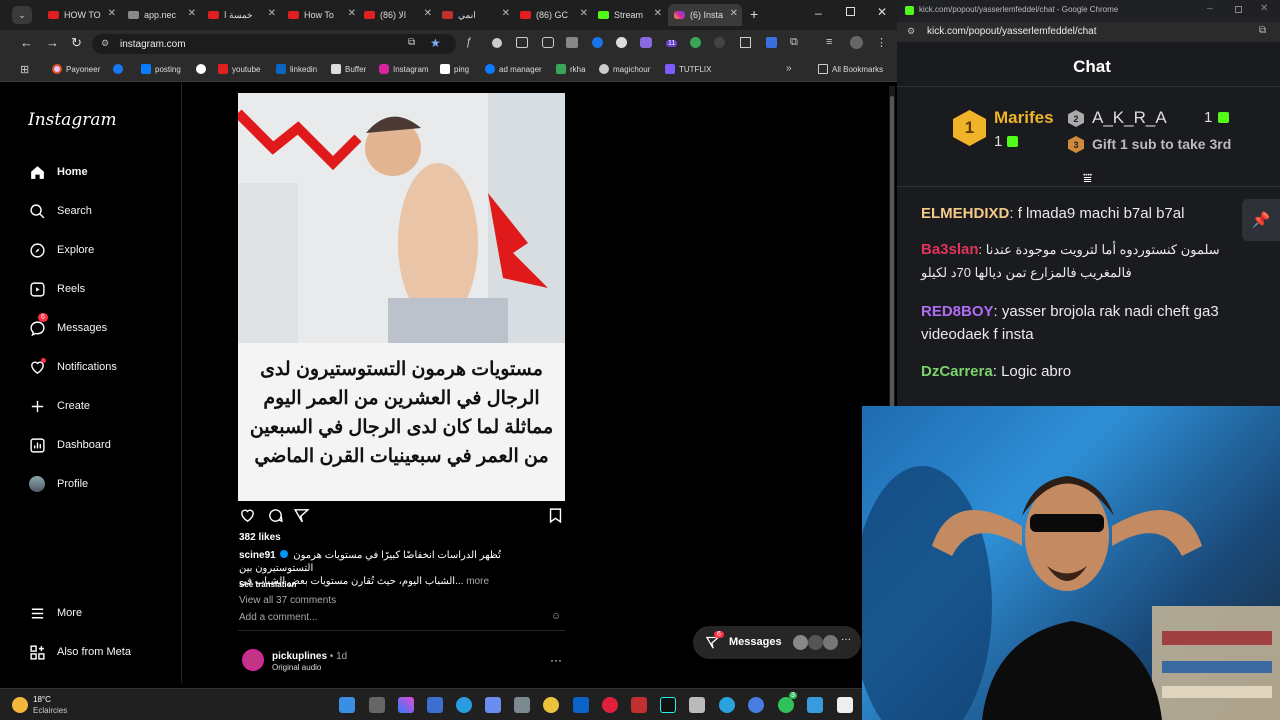 Image resolution: width=1280 pixels, height=720 pixels. What do you see at coordinates (79, 652) in the screenshot?
I see `nav-also-from-meta: Also from Meta` at bounding box center [79, 652].